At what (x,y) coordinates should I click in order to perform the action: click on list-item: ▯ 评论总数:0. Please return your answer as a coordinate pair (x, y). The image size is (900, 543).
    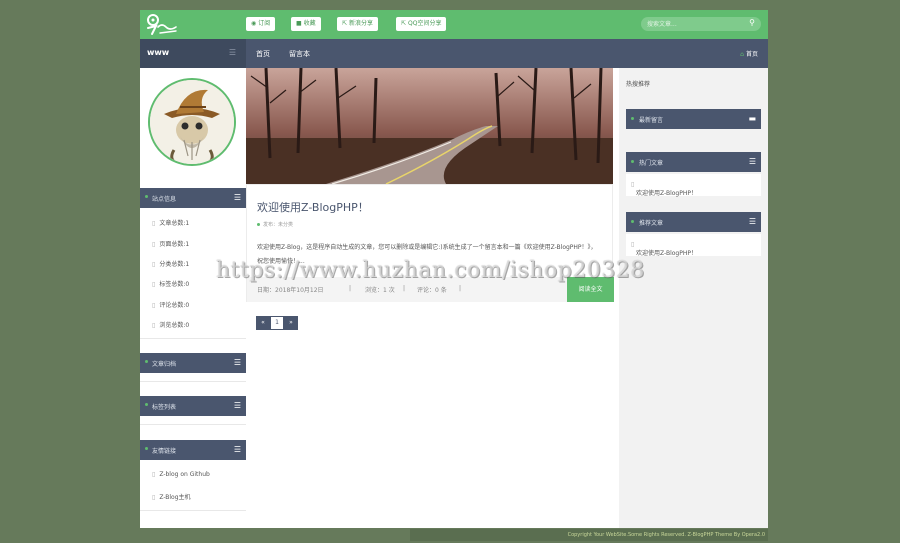
    Looking at the image, I should click on (171, 305).